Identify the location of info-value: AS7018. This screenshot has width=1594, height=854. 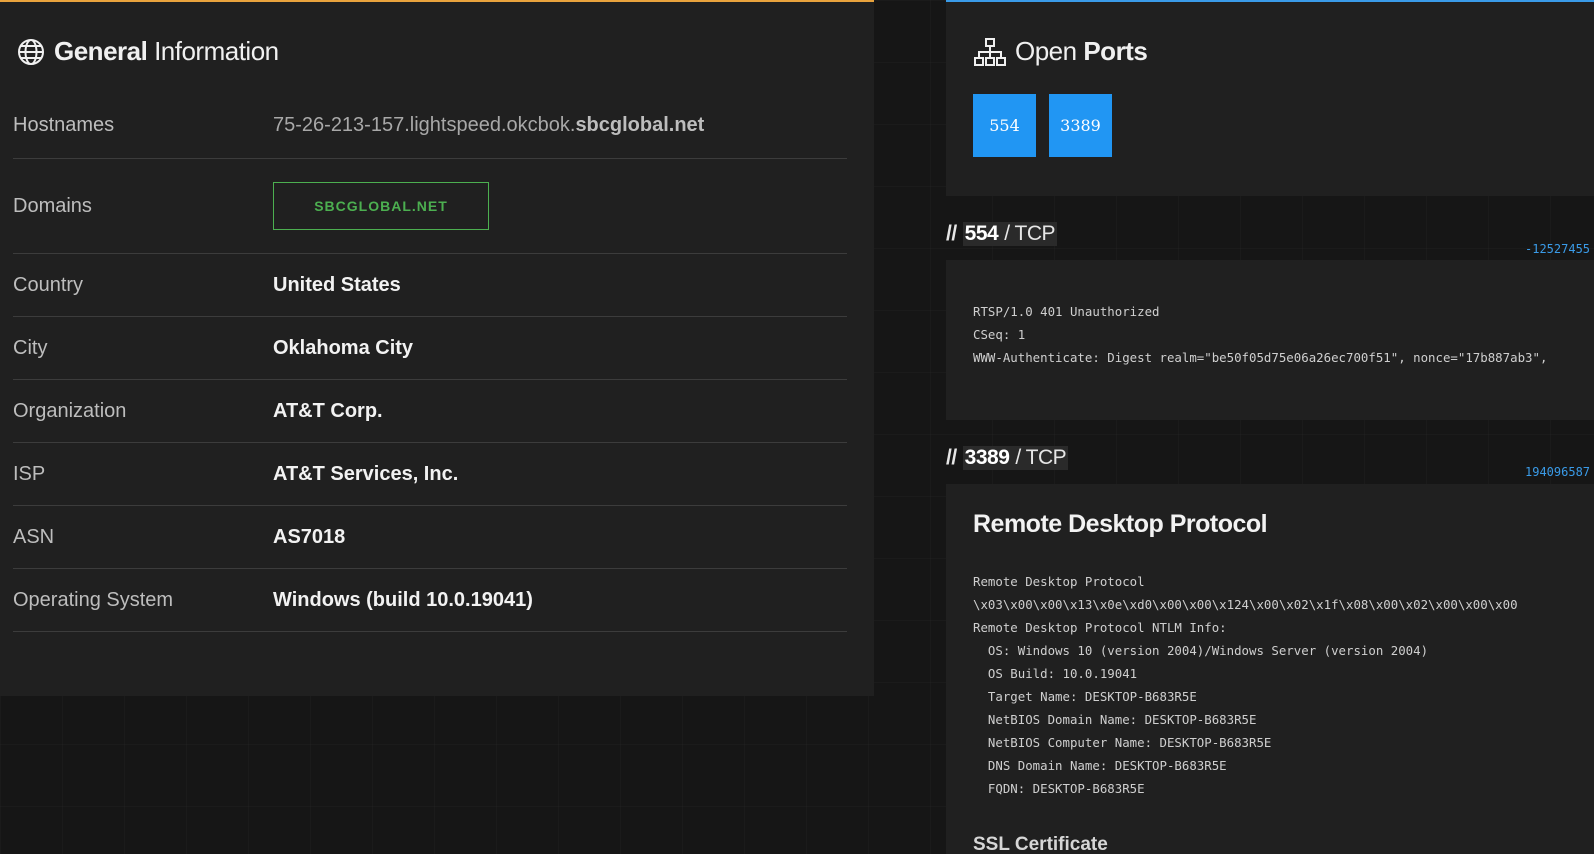
(309, 536).